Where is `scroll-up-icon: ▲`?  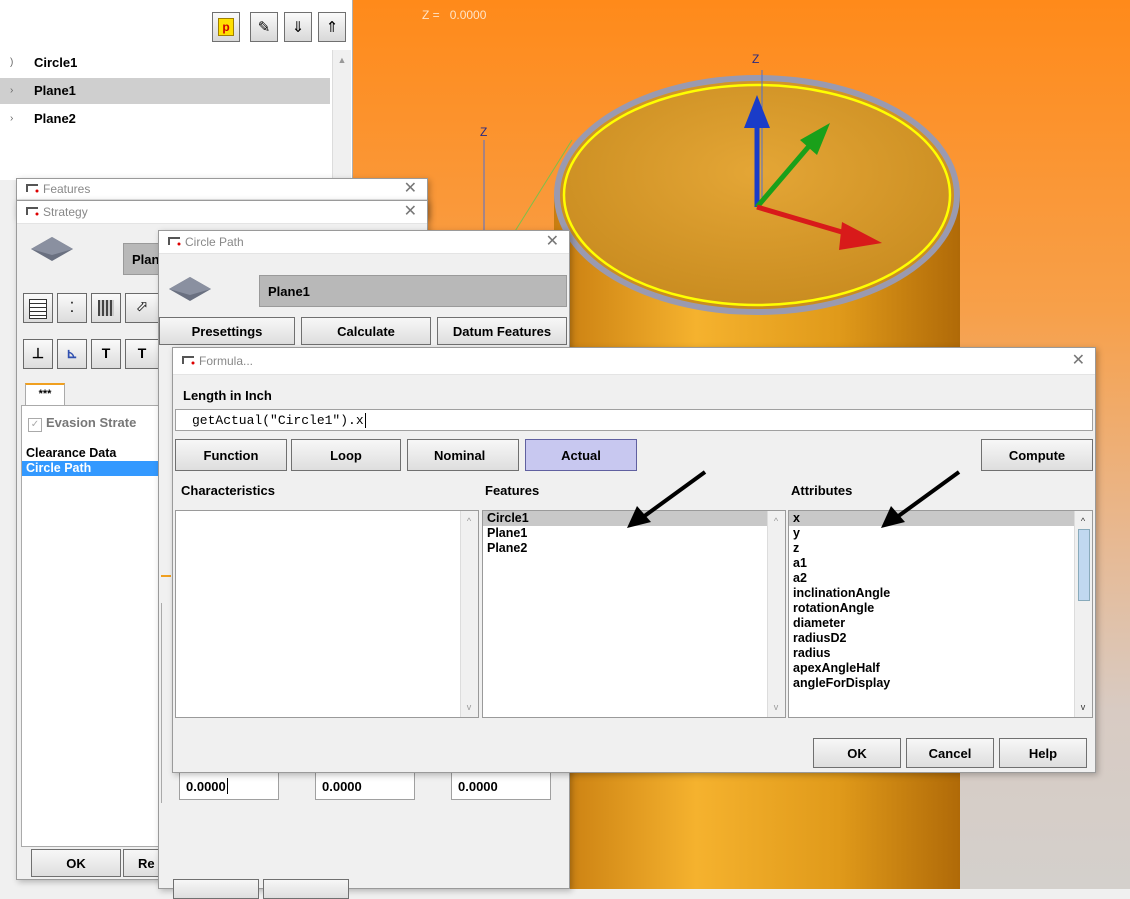 scroll-up-icon: ▲ is located at coordinates (342, 60).